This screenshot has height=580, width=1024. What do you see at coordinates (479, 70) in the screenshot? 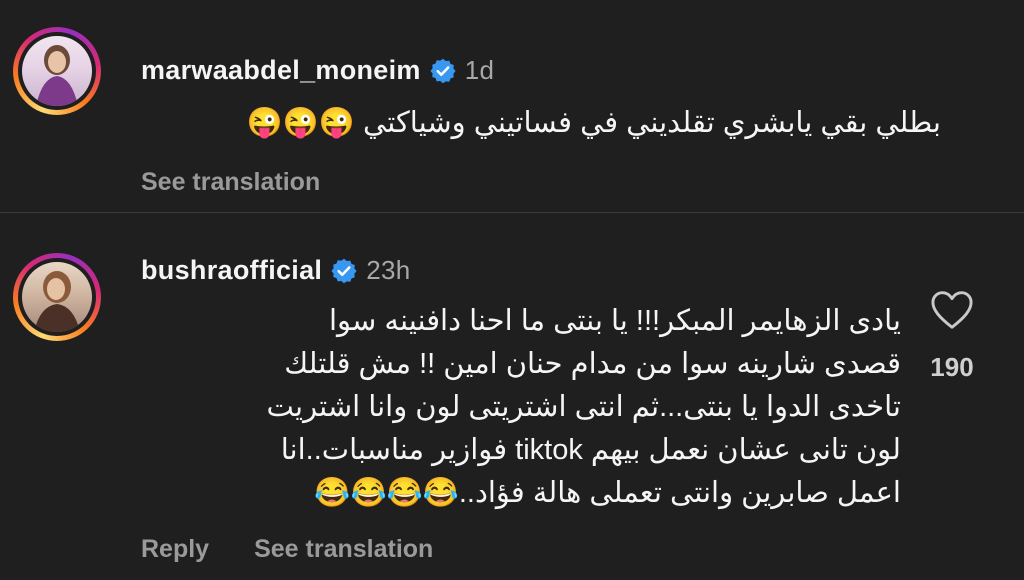
I see `timestamp: 1d` at bounding box center [479, 70].